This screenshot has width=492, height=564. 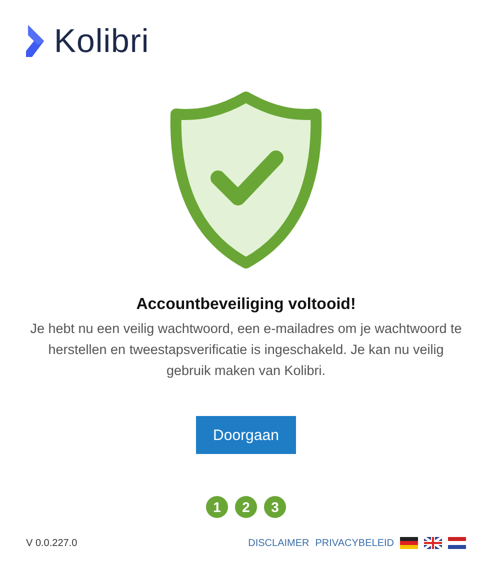 I want to click on footer-link: DISCLAIMER, so click(x=279, y=543).